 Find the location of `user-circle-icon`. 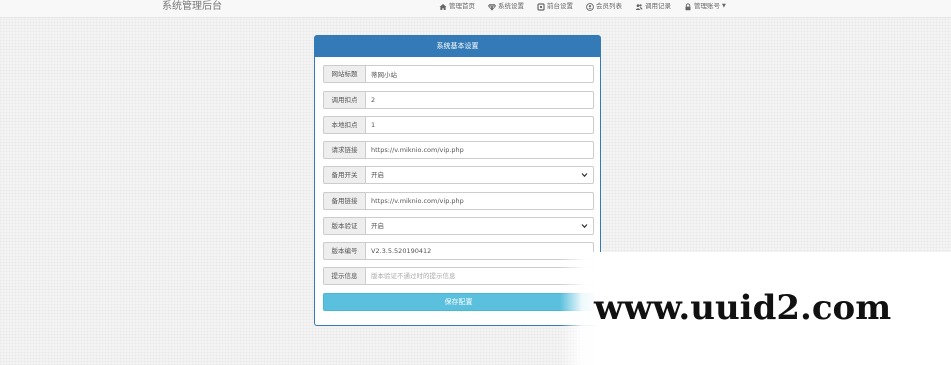

user-circle-icon is located at coordinates (590, 6).